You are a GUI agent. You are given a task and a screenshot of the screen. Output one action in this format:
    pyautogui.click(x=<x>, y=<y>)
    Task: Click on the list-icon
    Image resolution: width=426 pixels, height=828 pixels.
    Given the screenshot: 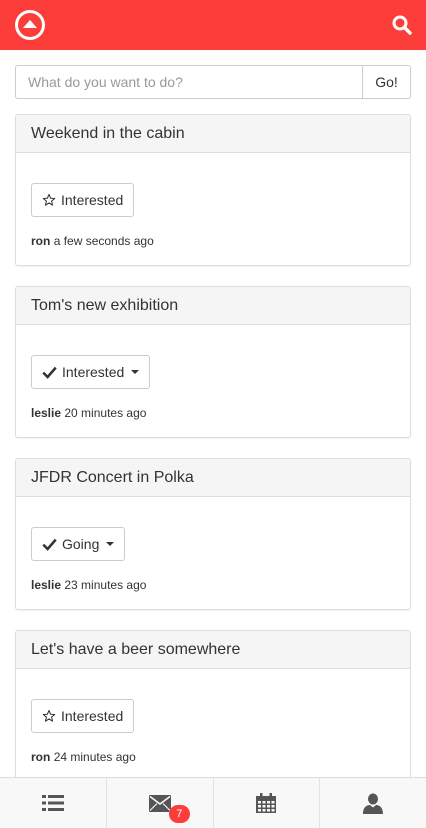 What is the action you would take?
    pyautogui.click(x=52, y=803)
    